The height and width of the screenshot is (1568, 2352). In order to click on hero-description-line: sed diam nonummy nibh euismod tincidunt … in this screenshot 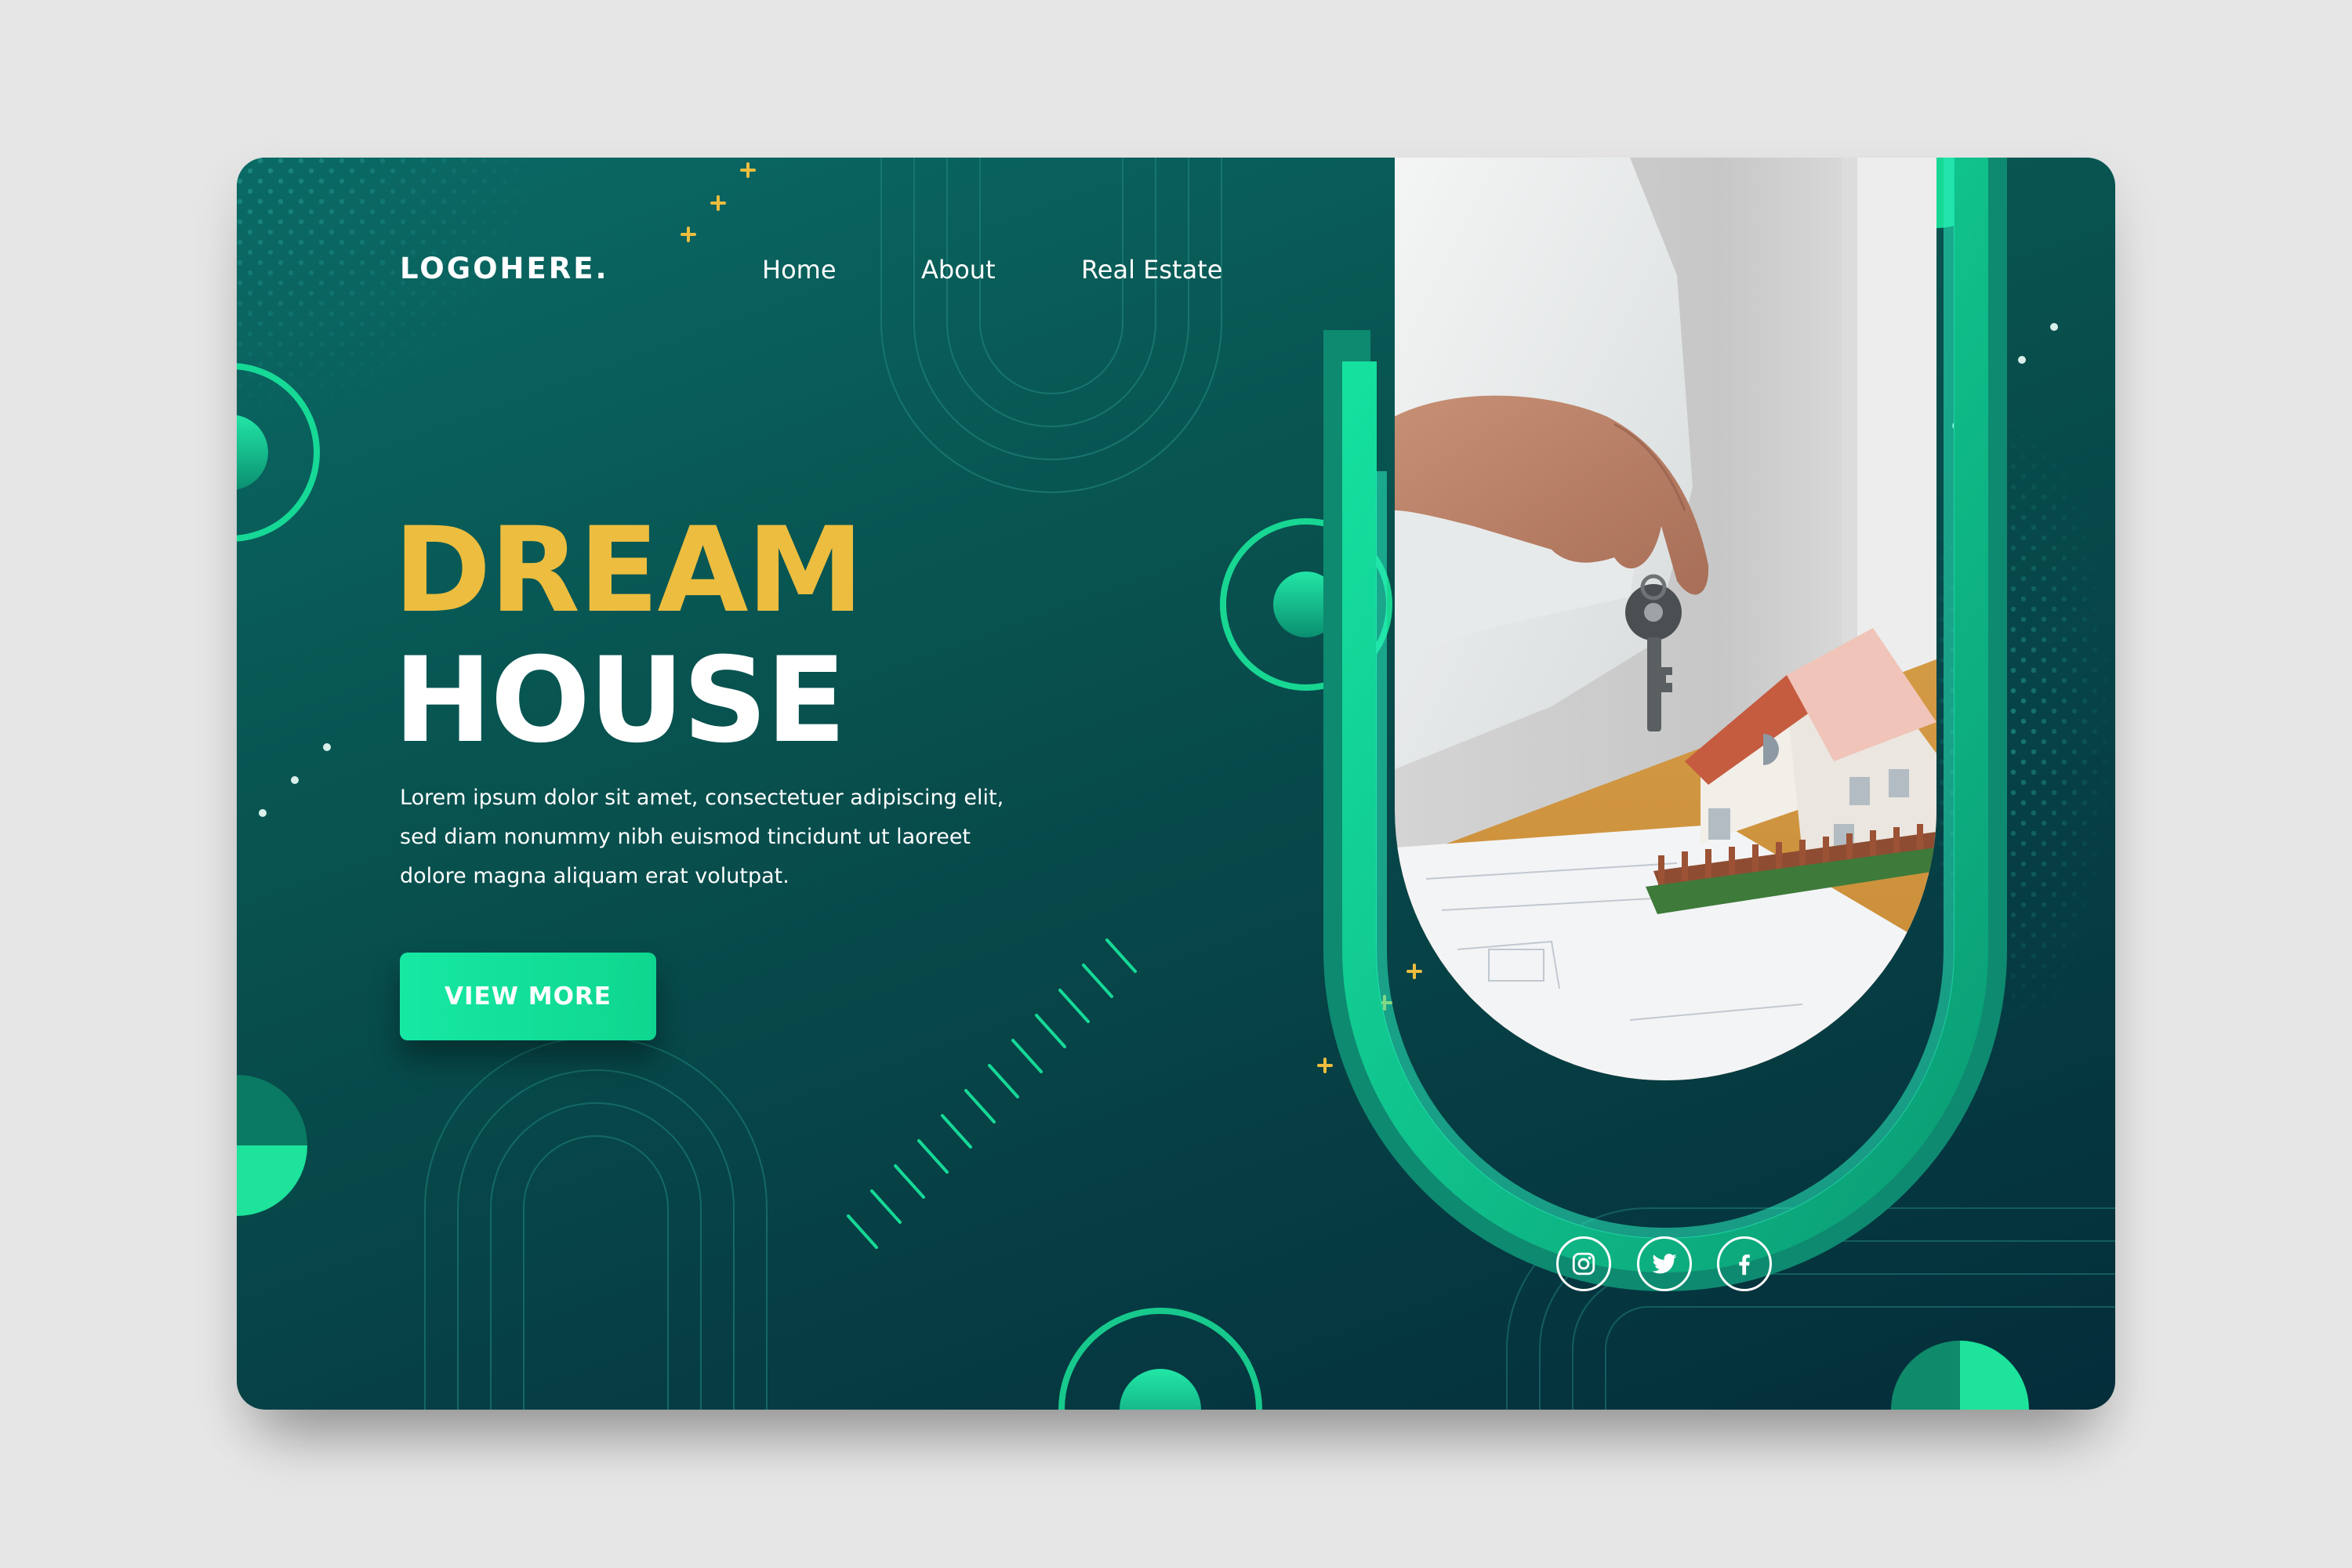, I will do `click(685, 837)`.